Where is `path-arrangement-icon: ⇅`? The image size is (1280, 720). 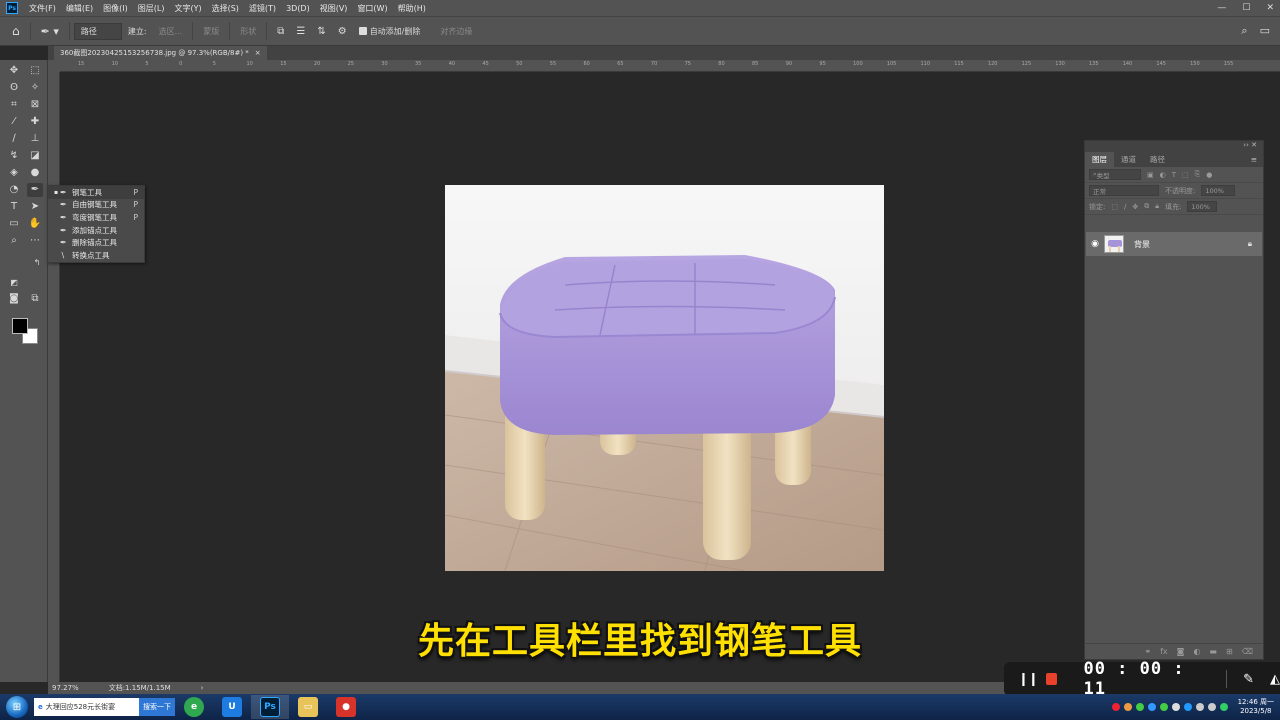 path-arrangement-icon: ⇅ is located at coordinates (321, 31).